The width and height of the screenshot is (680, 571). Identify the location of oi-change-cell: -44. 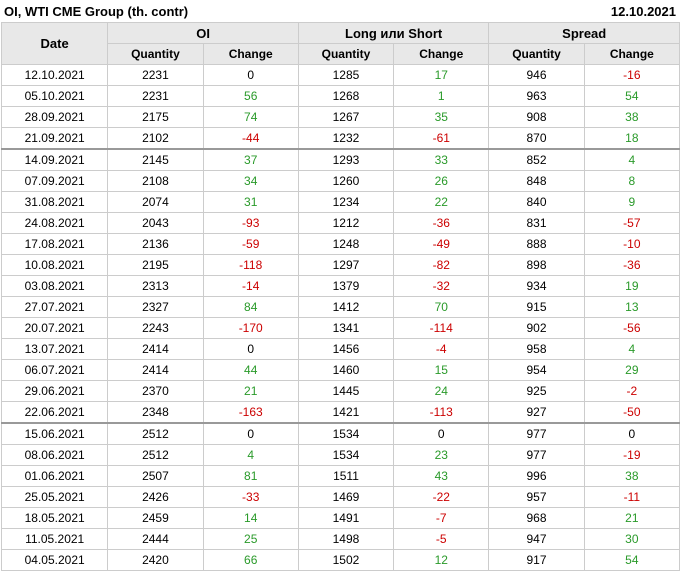
(250, 138).